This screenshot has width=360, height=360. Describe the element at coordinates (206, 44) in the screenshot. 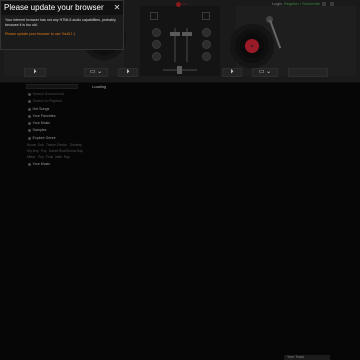

I see `eq-knob-right-mid` at that location.